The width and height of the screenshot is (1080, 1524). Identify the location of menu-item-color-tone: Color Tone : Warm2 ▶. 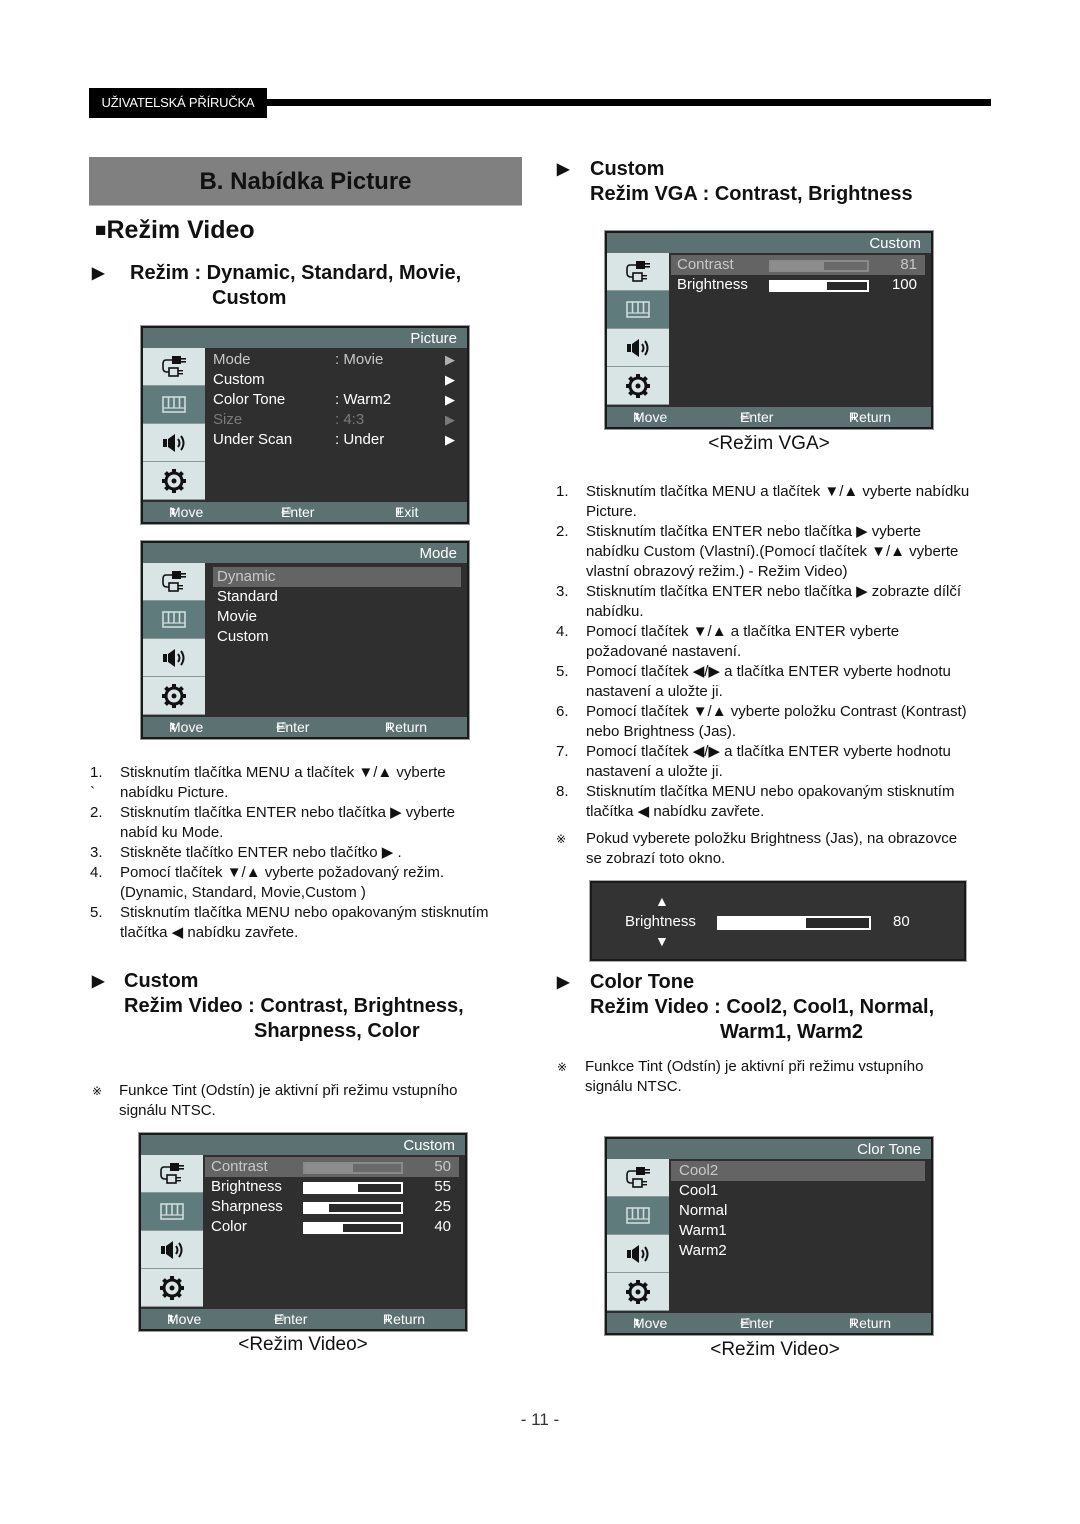
(337, 400).